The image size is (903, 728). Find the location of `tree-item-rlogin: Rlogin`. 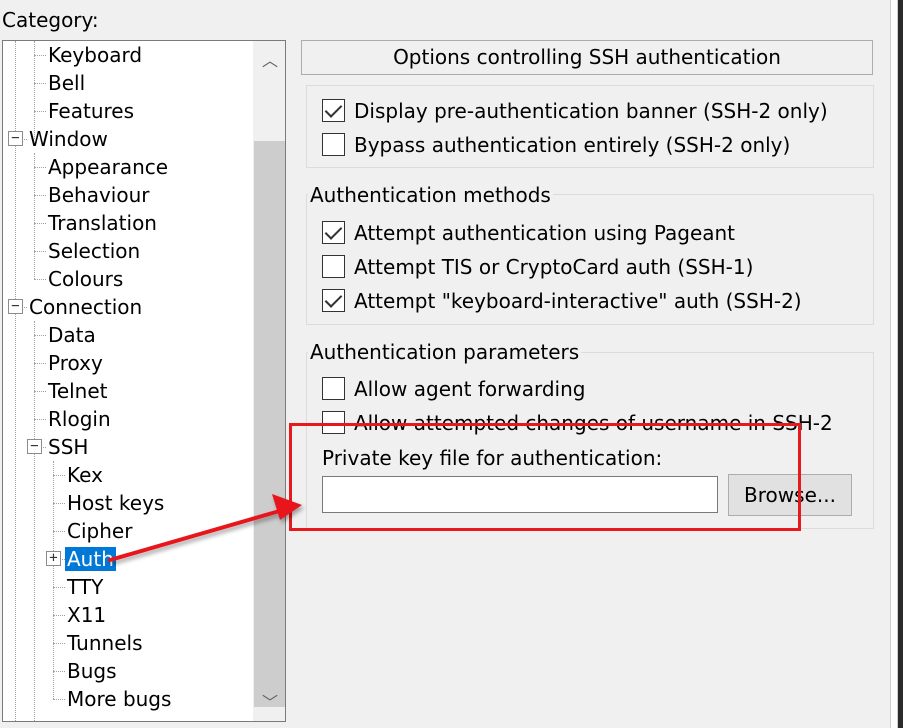

tree-item-rlogin: Rlogin is located at coordinates (79, 419).